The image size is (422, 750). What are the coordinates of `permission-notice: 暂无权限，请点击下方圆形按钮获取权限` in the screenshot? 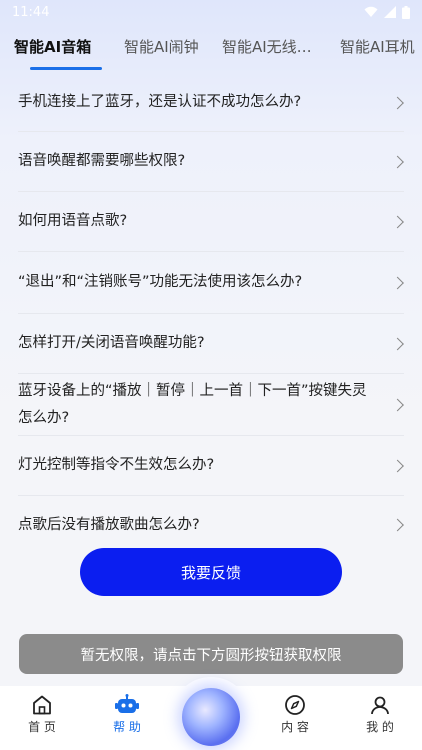 It's located at (211, 654).